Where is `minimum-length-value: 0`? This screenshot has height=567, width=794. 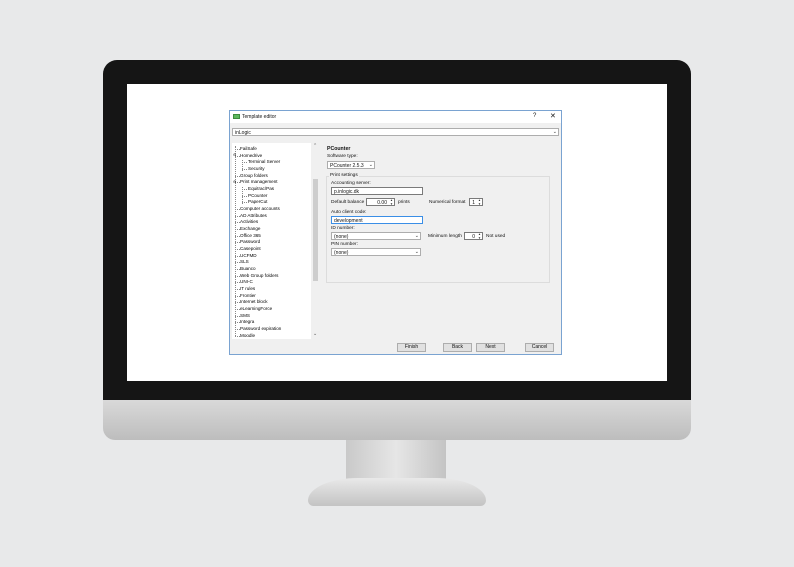 minimum-length-value: 0 is located at coordinates (473, 237).